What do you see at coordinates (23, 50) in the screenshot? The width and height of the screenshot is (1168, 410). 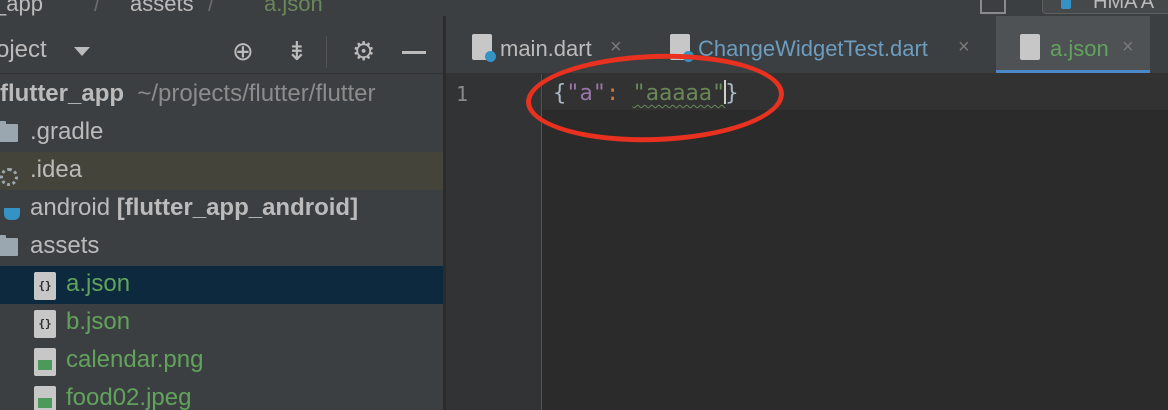 I see `project-view-selector: oject` at bounding box center [23, 50].